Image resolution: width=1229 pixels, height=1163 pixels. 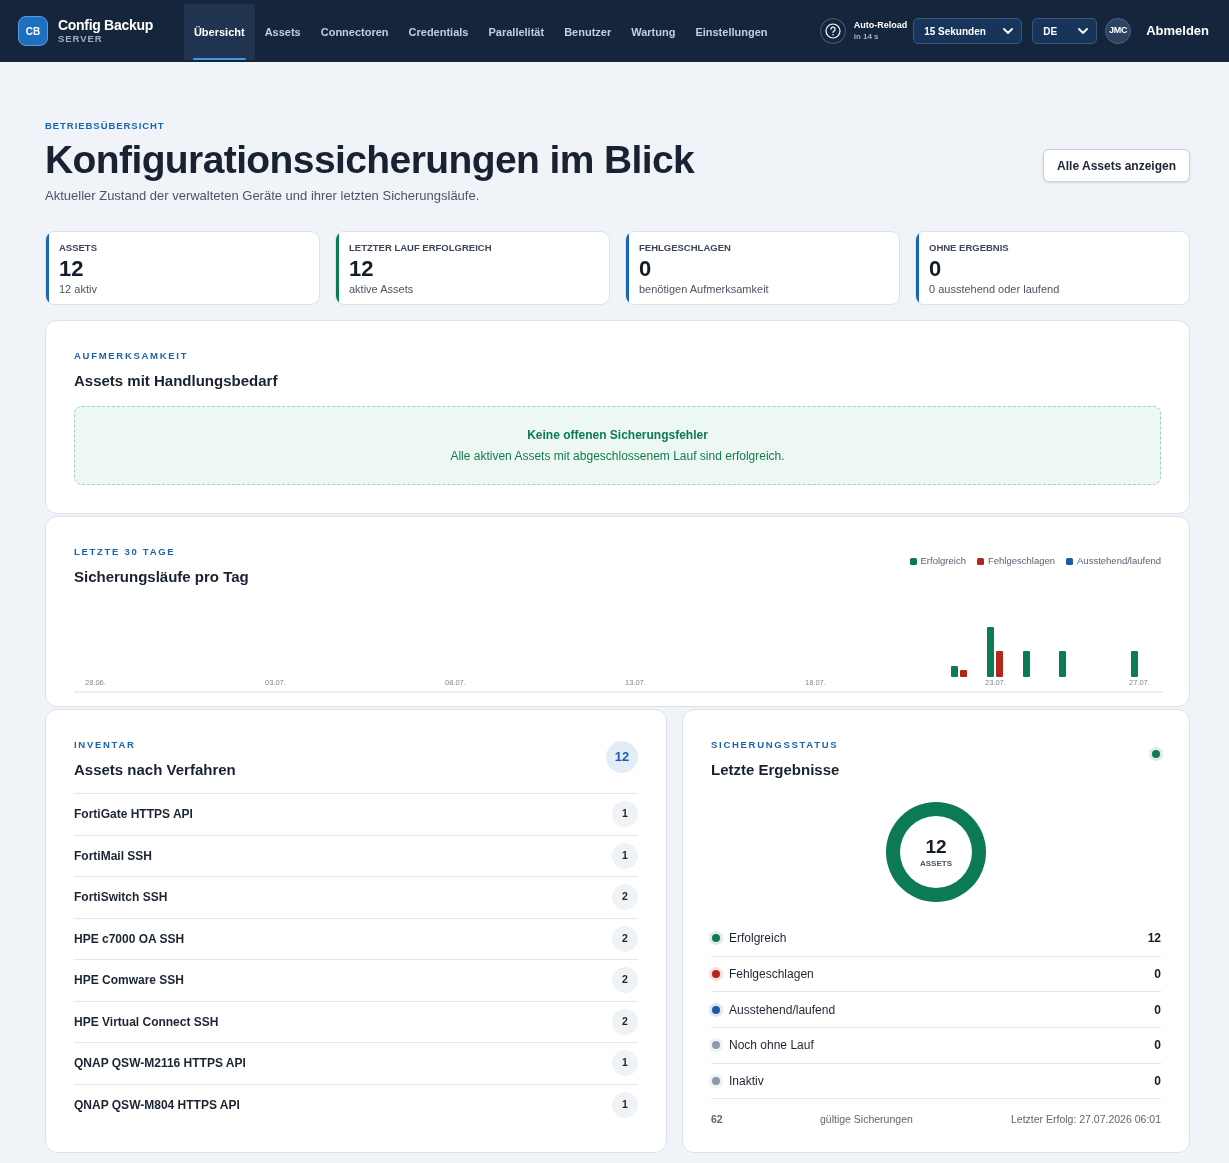 I want to click on stat-label: ASSETS, so click(x=78, y=248).